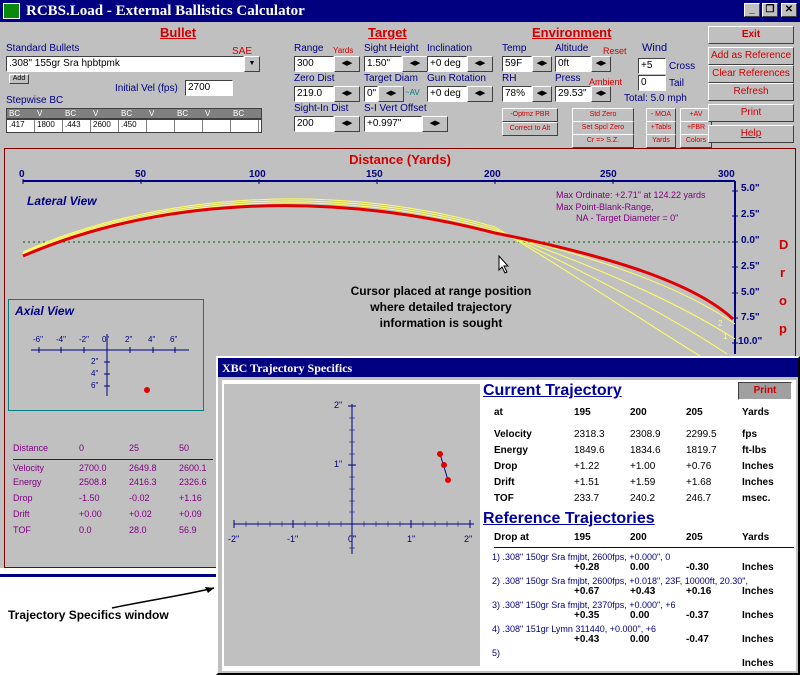 The width and height of the screenshot is (800, 675). Describe the element at coordinates (146, 88) in the screenshot. I see `init-vel-label: Initial Vel (fps)` at that location.